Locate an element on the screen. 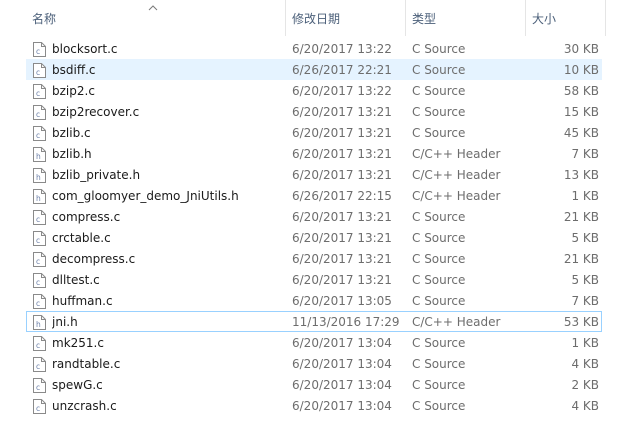  file-row: c randtable.c 6/20/2017 13:04 C Source 4 KB is located at coordinates (314, 363).